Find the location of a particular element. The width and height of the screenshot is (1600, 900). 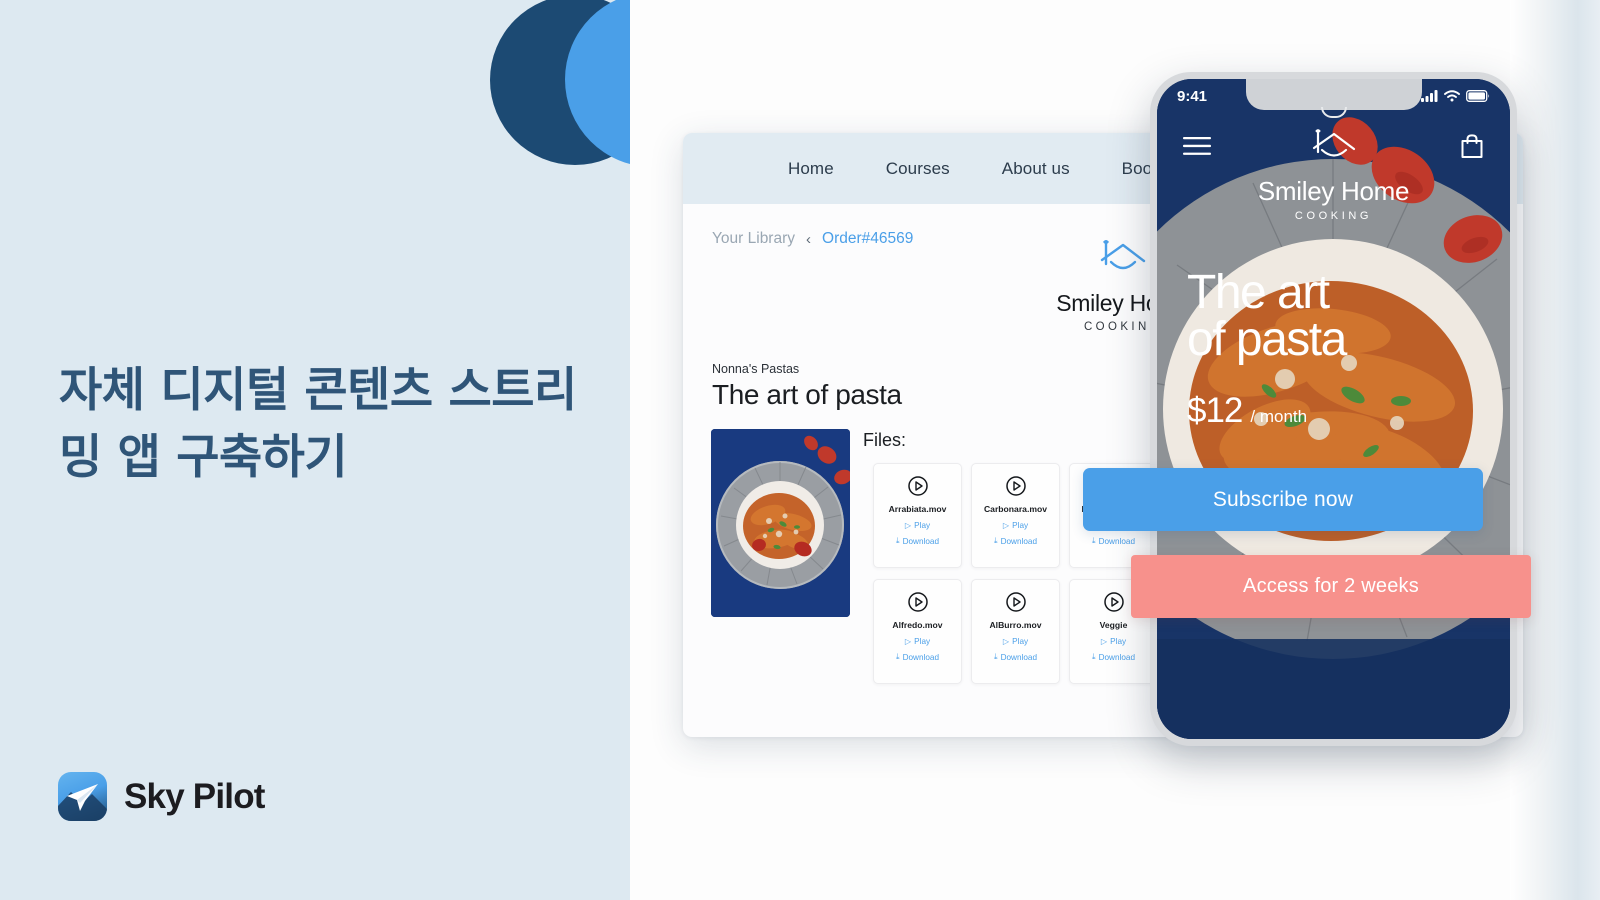

paper-plane-icon is located at coordinates (82, 796).